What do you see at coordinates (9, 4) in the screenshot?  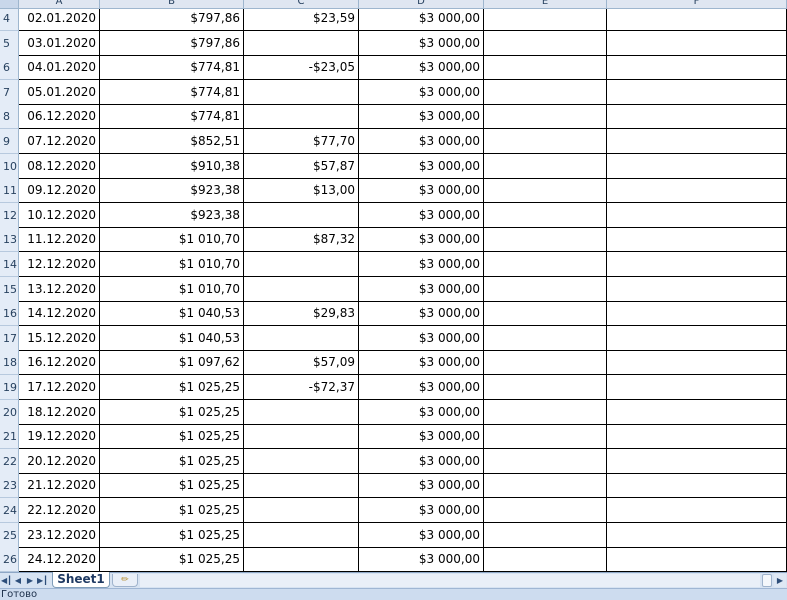 I see `select-all-corner` at bounding box center [9, 4].